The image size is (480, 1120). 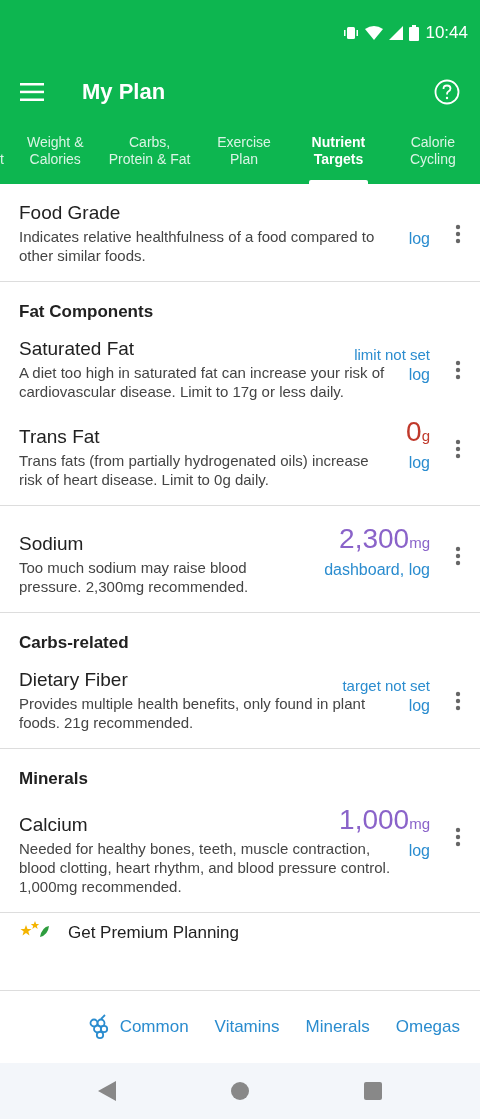 What do you see at coordinates (124, 92) in the screenshot?
I see `screen-title: My Plan` at bounding box center [124, 92].